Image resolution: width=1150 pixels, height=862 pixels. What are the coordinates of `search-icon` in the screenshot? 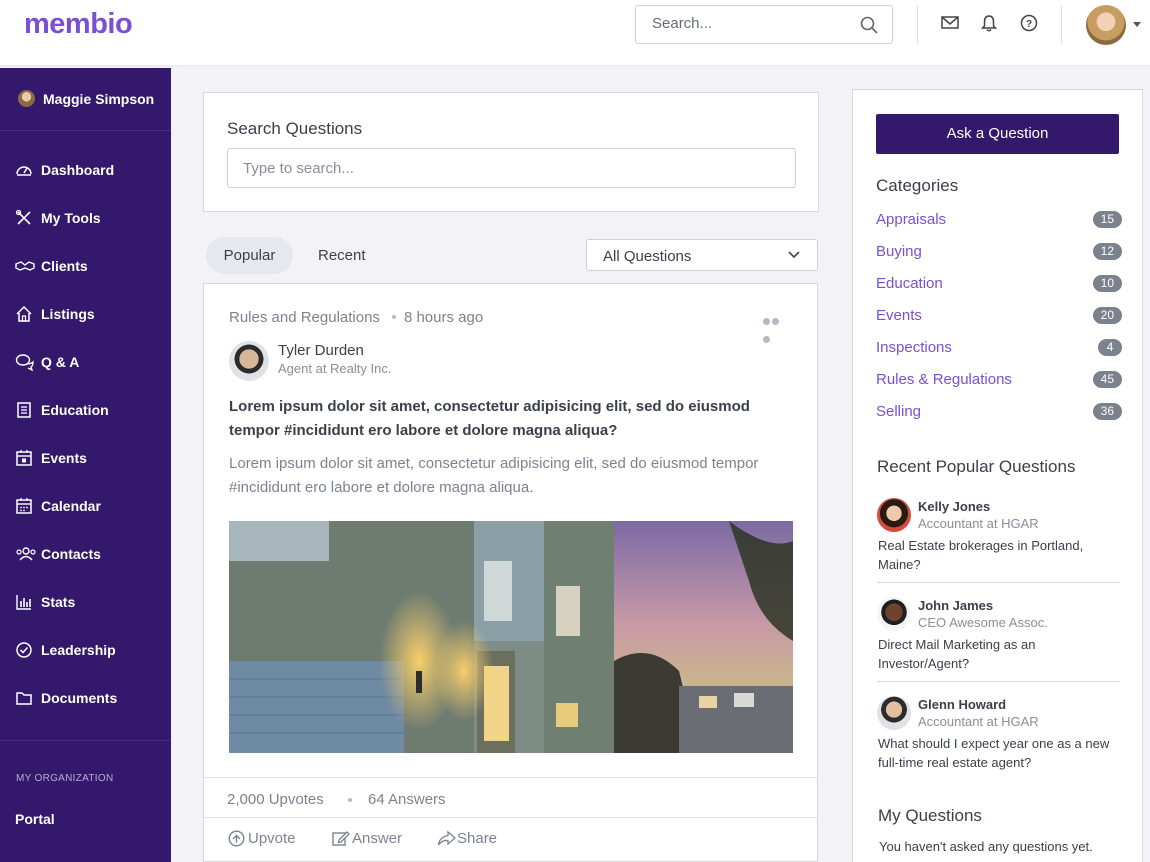 It's located at (869, 25).